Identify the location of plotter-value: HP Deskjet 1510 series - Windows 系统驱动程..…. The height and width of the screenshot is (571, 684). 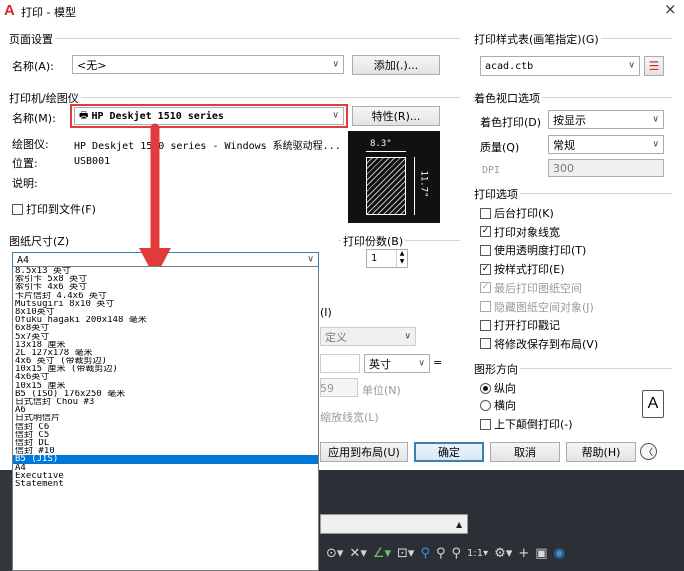
(207, 146).